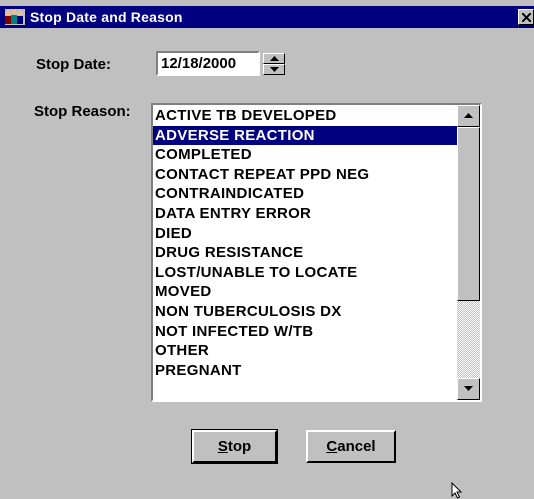 This screenshot has height=499, width=534. I want to click on scroll-up-button, so click(468, 116).